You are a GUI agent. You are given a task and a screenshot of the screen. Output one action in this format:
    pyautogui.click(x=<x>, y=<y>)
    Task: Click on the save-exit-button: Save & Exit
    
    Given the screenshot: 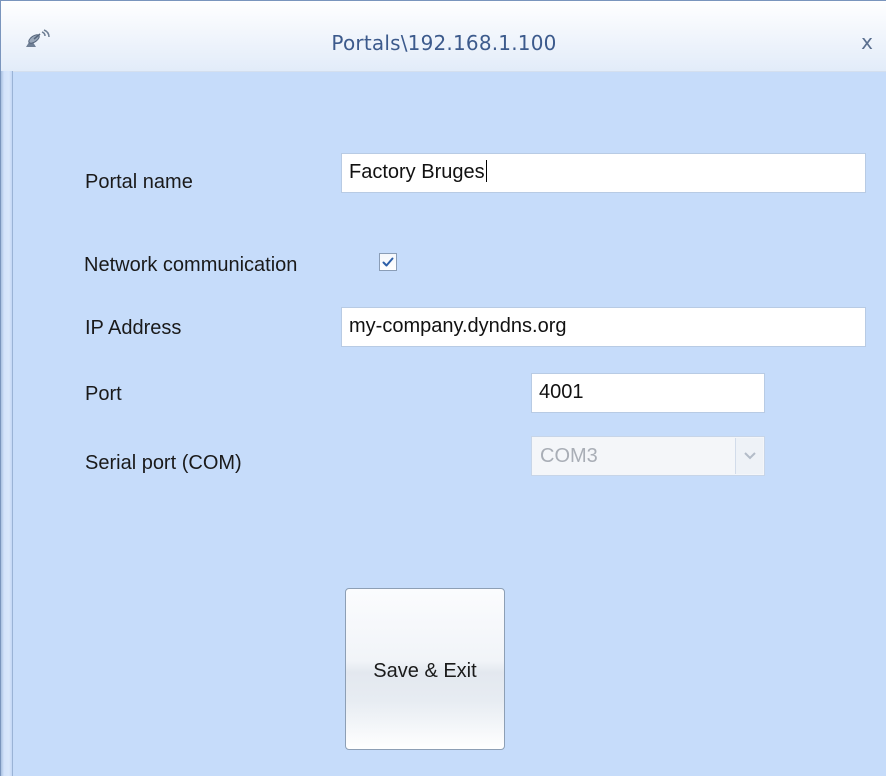 What is the action you would take?
    pyautogui.click(x=425, y=669)
    